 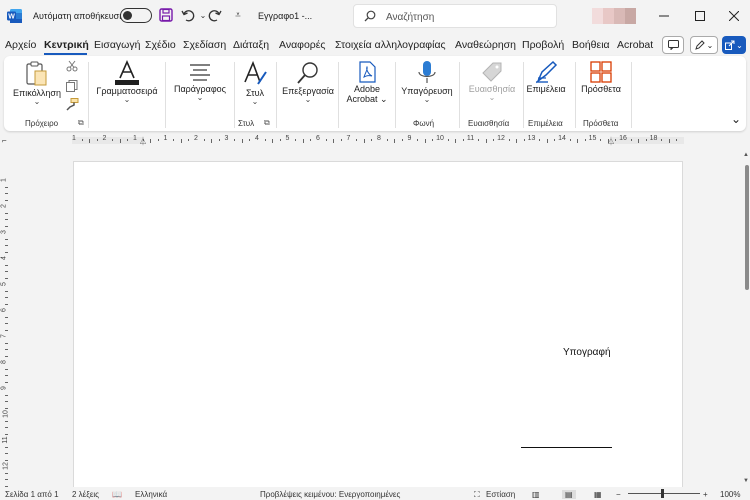 I want to click on focus-icon: ⛶, so click(x=477, y=495).